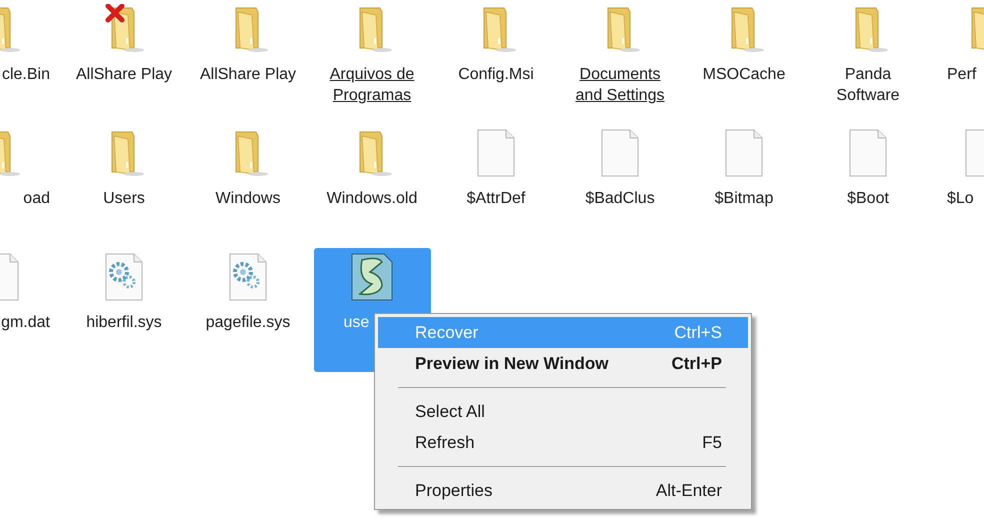  I want to click on file-name: Panda Software, so click(868, 85).